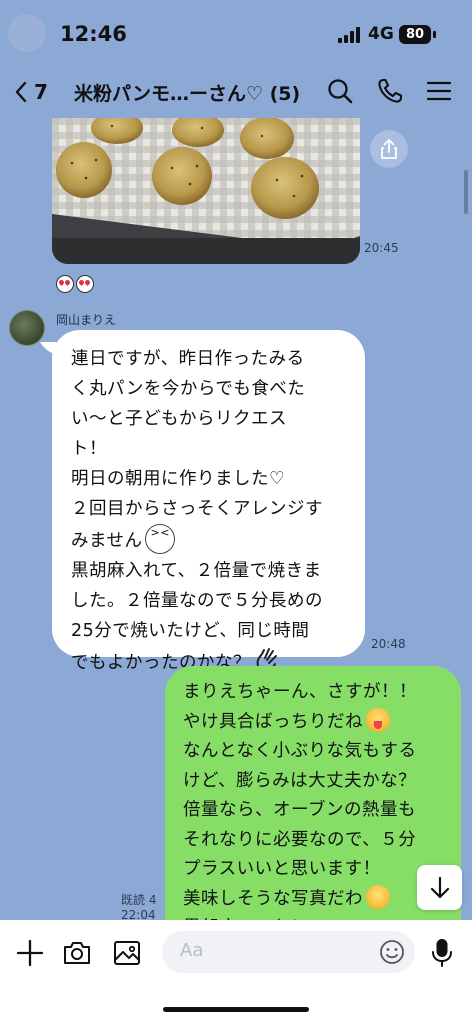  Describe the element at coordinates (127, 953) in the screenshot. I see `image-icon` at that location.